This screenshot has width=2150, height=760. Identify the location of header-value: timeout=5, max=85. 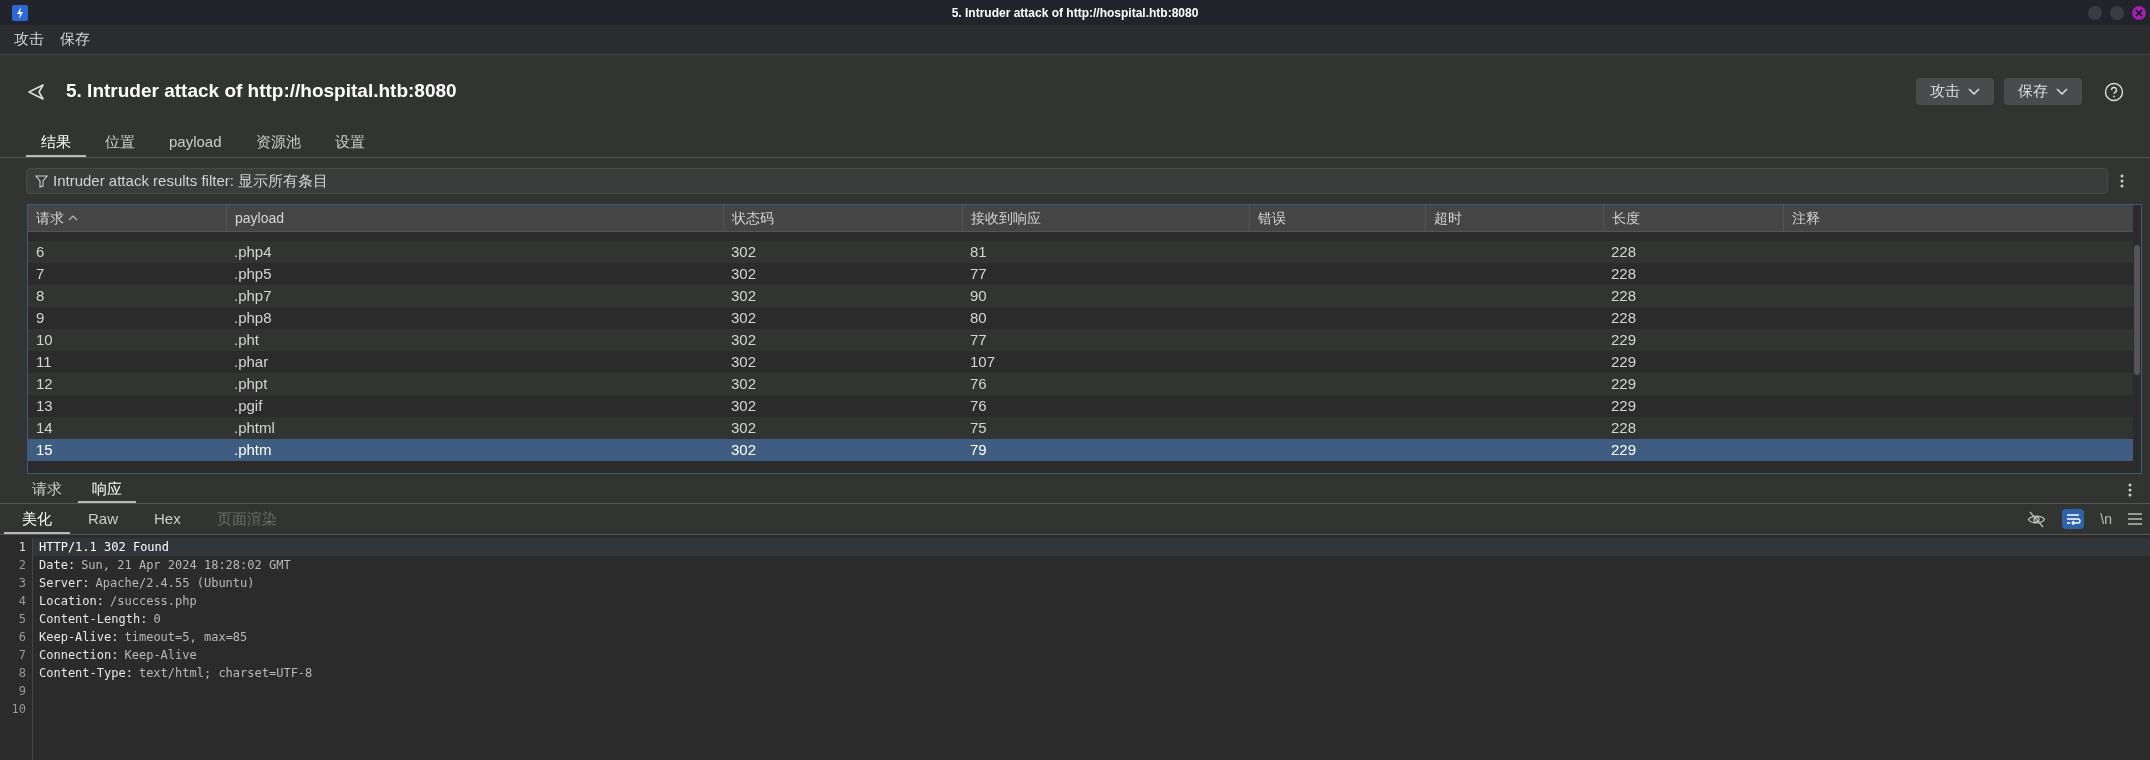
(186, 637).